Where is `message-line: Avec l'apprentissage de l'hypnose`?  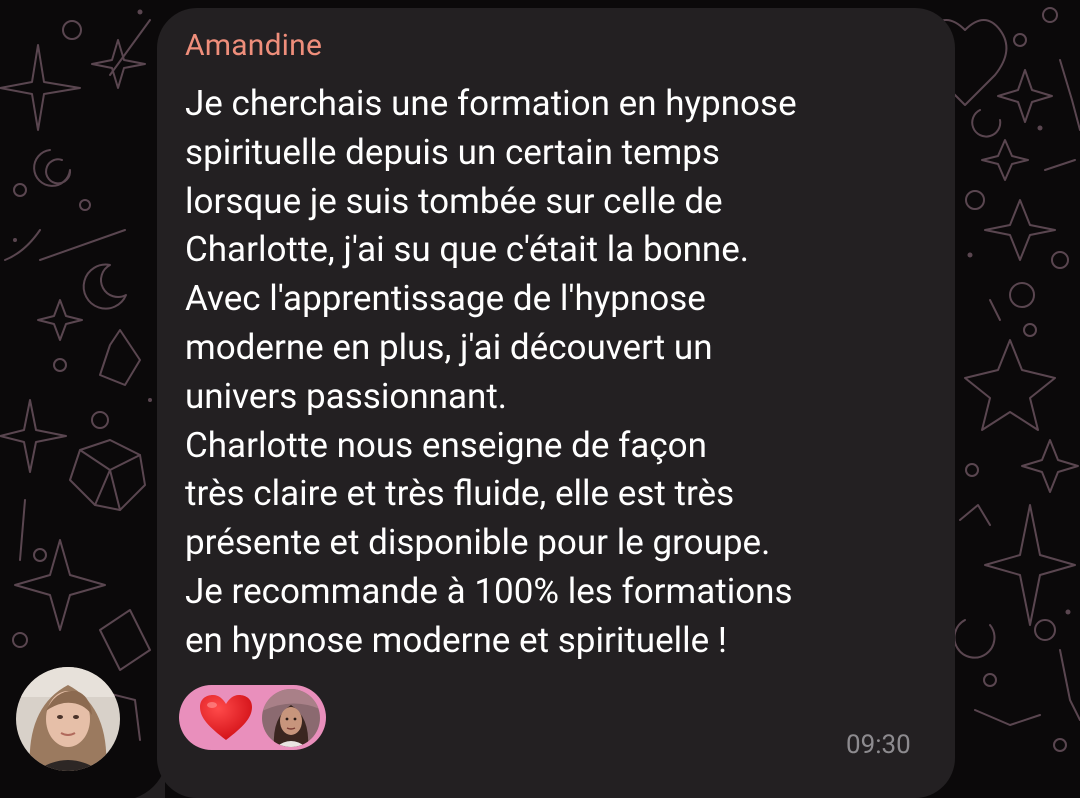 message-line: Avec l'apprentissage de l'hypnose is located at coordinates (445, 299).